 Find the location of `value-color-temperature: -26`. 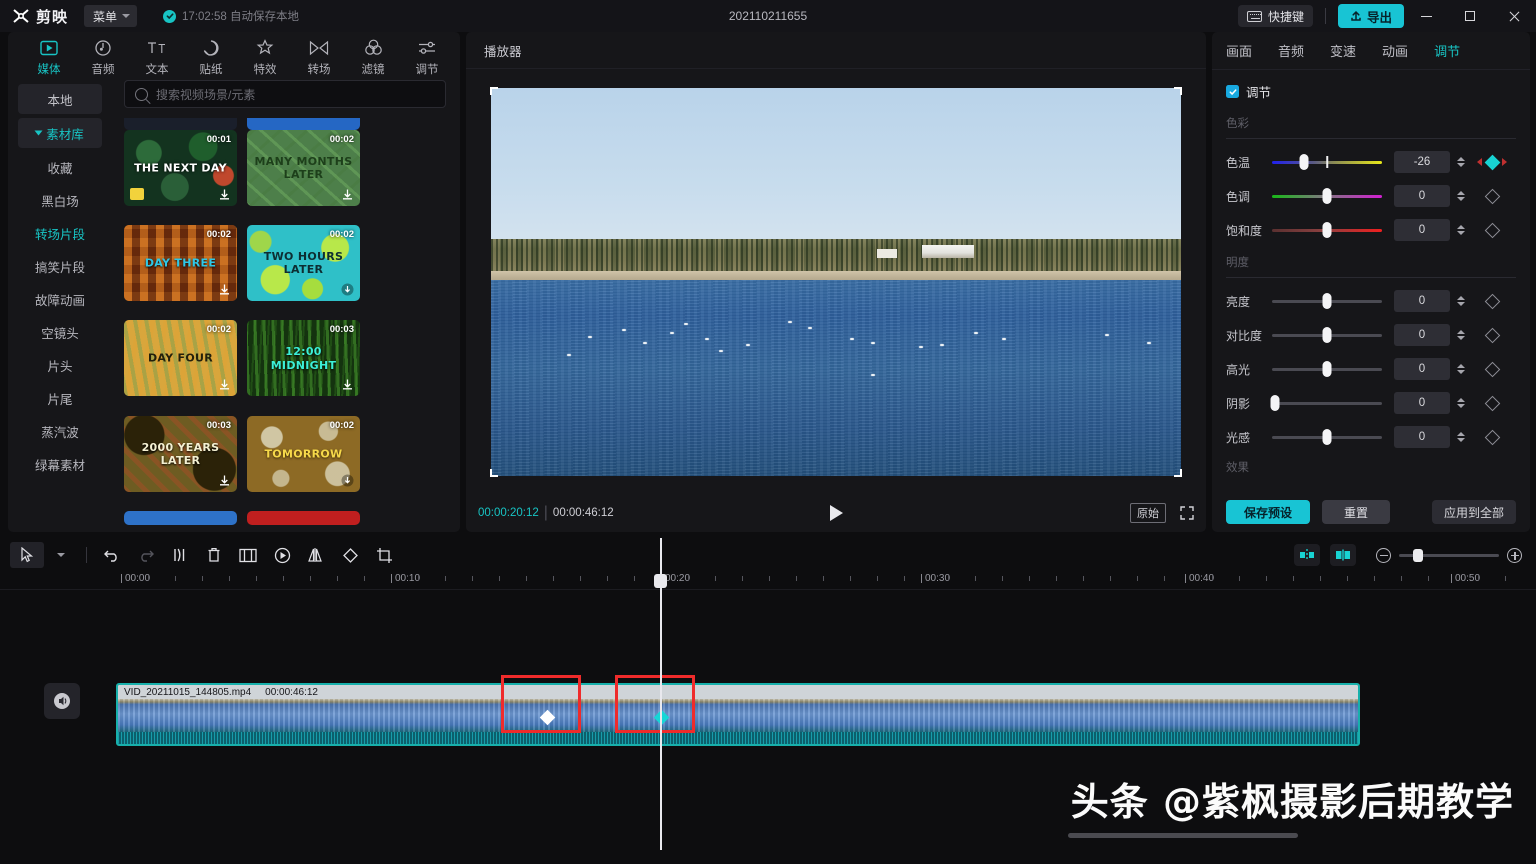

value-color-temperature: -26 is located at coordinates (1422, 162).